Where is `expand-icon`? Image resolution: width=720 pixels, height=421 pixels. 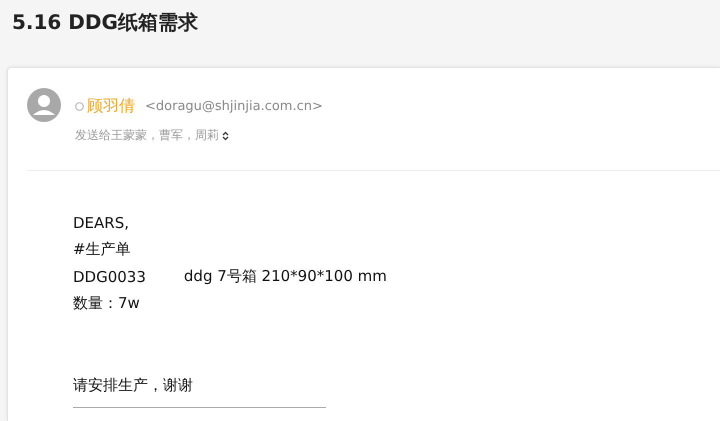 expand-icon is located at coordinates (225, 135).